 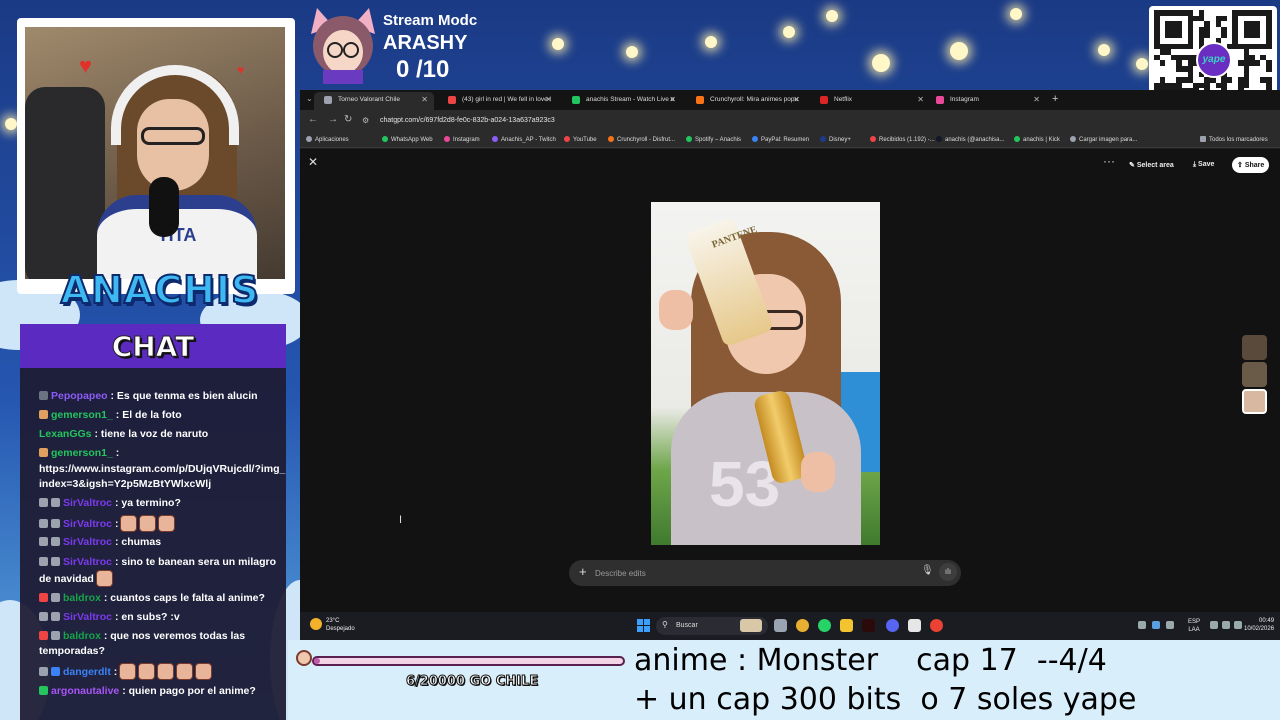 What do you see at coordinates (1041, 140) in the screenshot?
I see `bookmark-label: anachis | Kick` at bounding box center [1041, 140].